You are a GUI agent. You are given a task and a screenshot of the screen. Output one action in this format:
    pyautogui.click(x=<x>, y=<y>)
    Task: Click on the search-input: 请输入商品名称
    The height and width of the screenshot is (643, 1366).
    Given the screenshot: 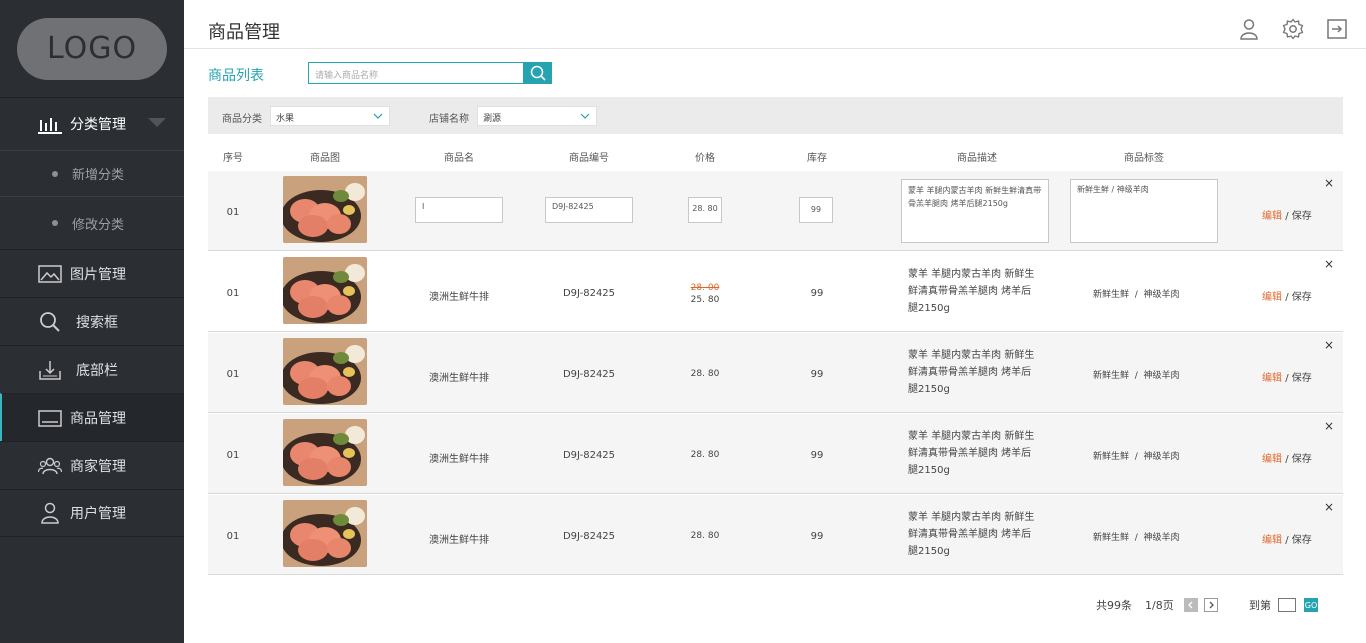 What is the action you would take?
    pyautogui.click(x=416, y=73)
    